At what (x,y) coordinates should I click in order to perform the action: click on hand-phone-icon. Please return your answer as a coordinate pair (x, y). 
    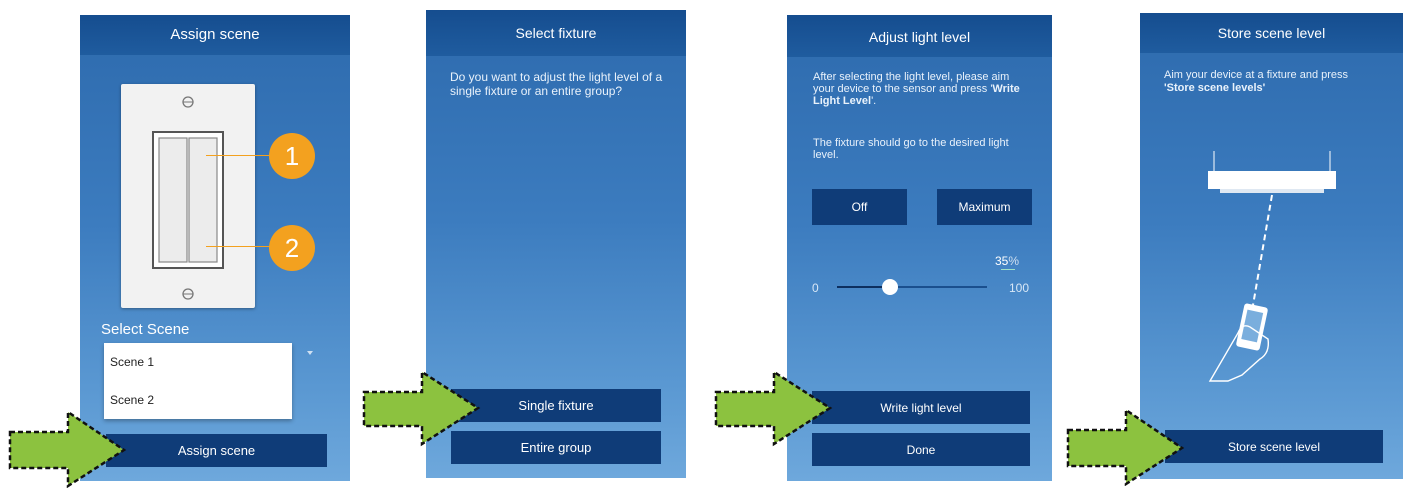
    Looking at the image, I should click on (1239, 342).